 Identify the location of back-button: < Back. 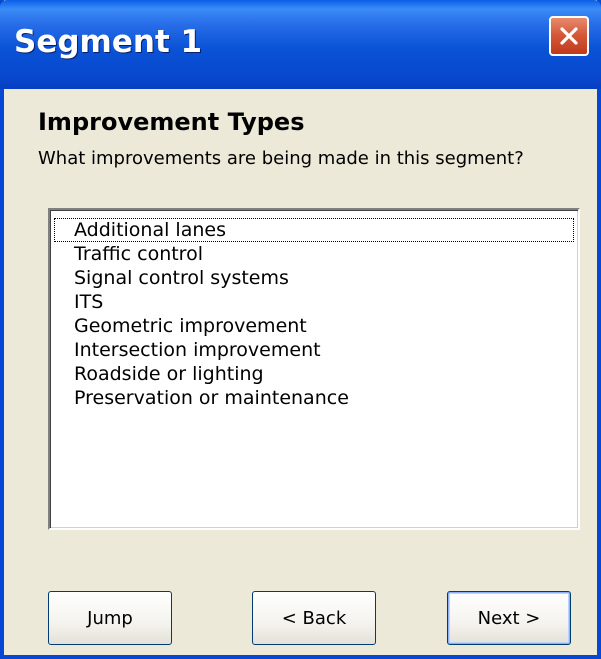
(314, 618).